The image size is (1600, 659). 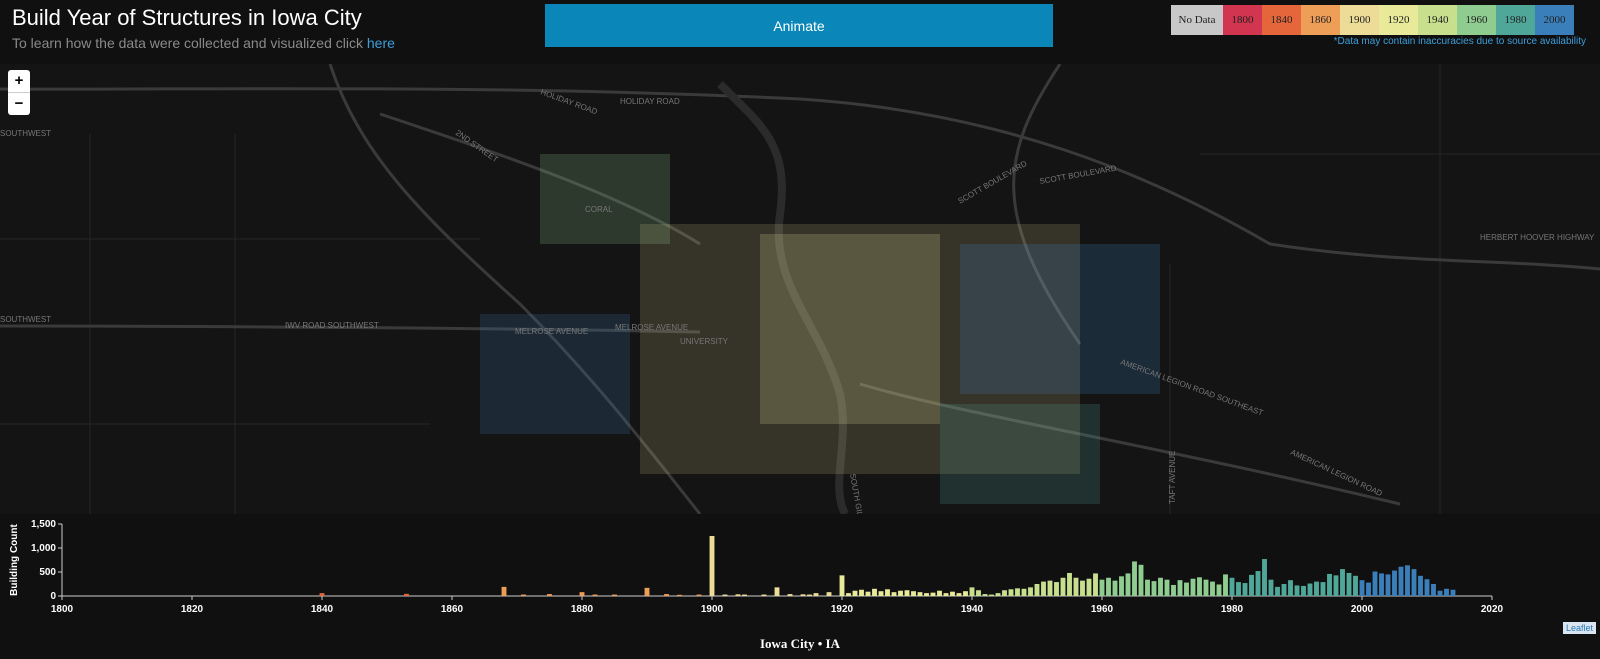 I want to click on x-tick-label: 1940, so click(x=972, y=609).